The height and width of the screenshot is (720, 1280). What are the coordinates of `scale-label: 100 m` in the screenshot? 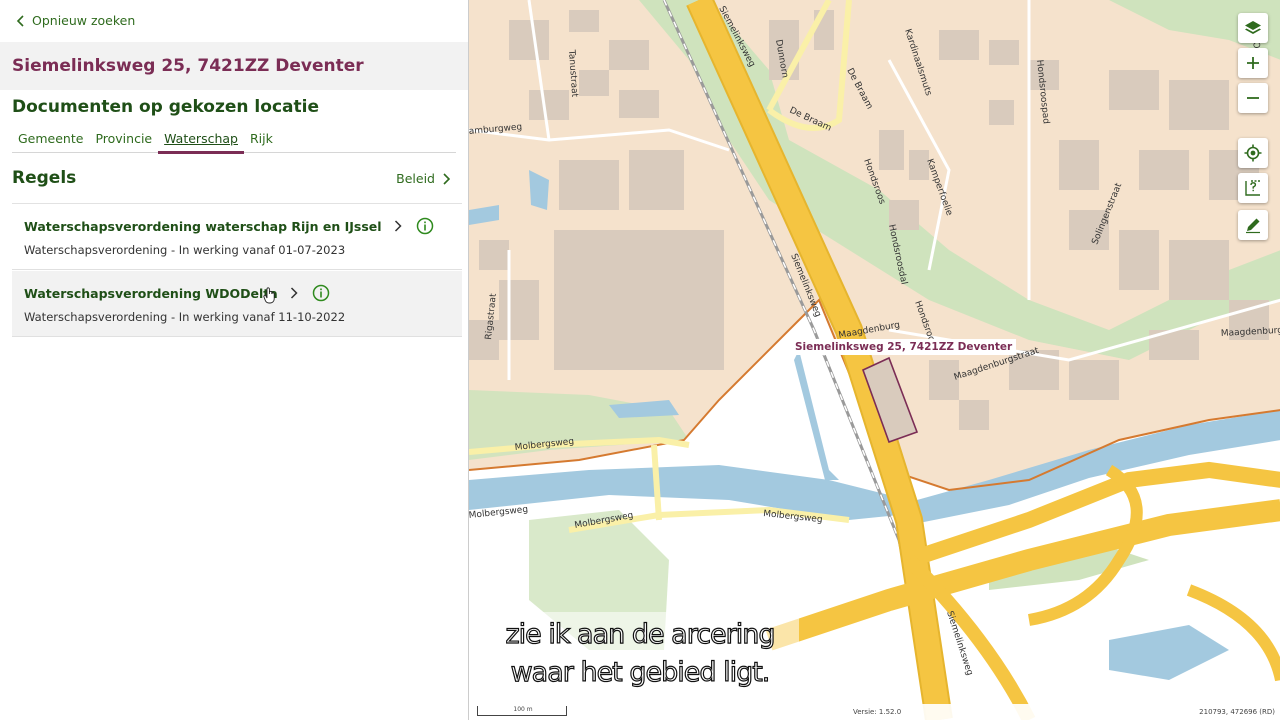 It's located at (523, 709).